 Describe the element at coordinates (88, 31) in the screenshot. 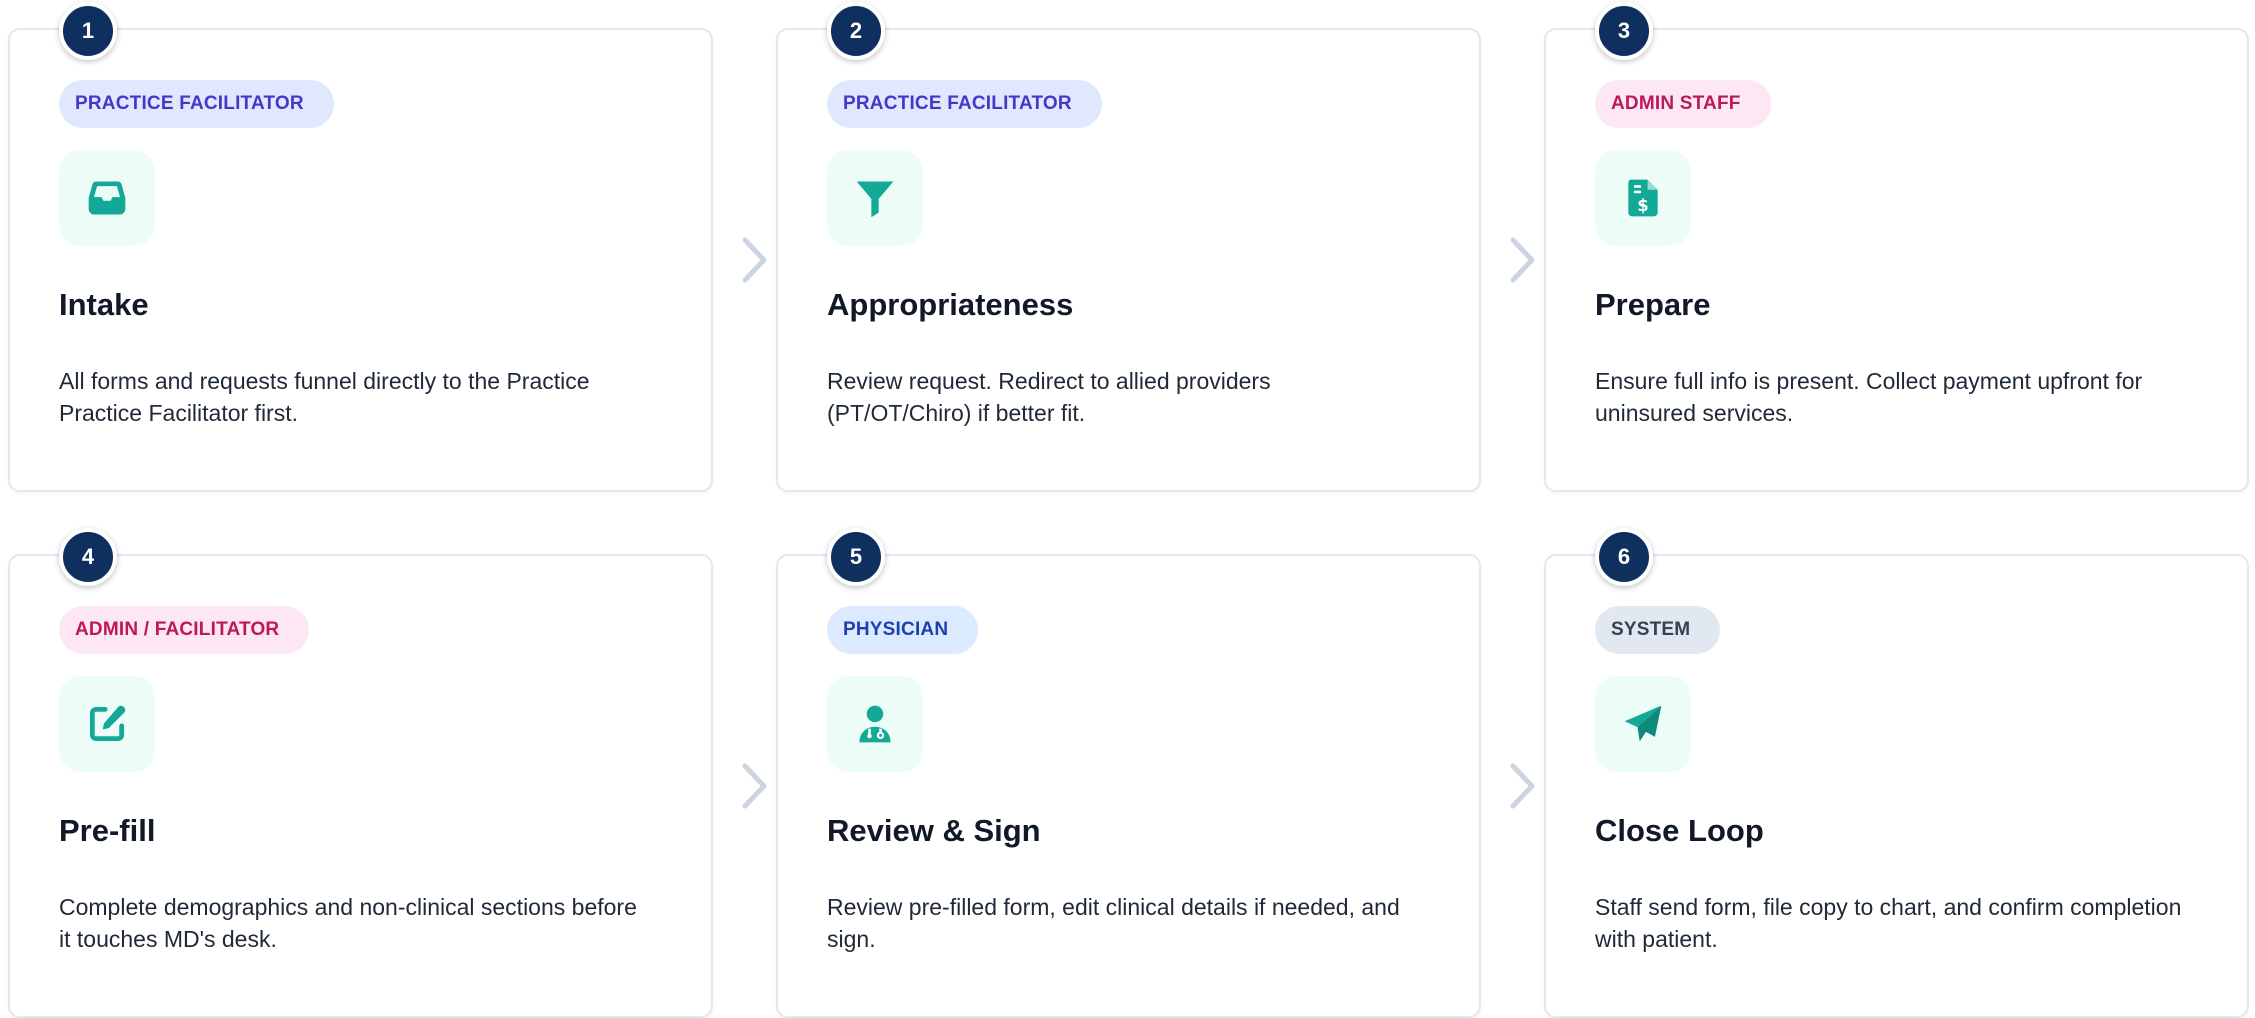

I see `step-number: 1` at that location.